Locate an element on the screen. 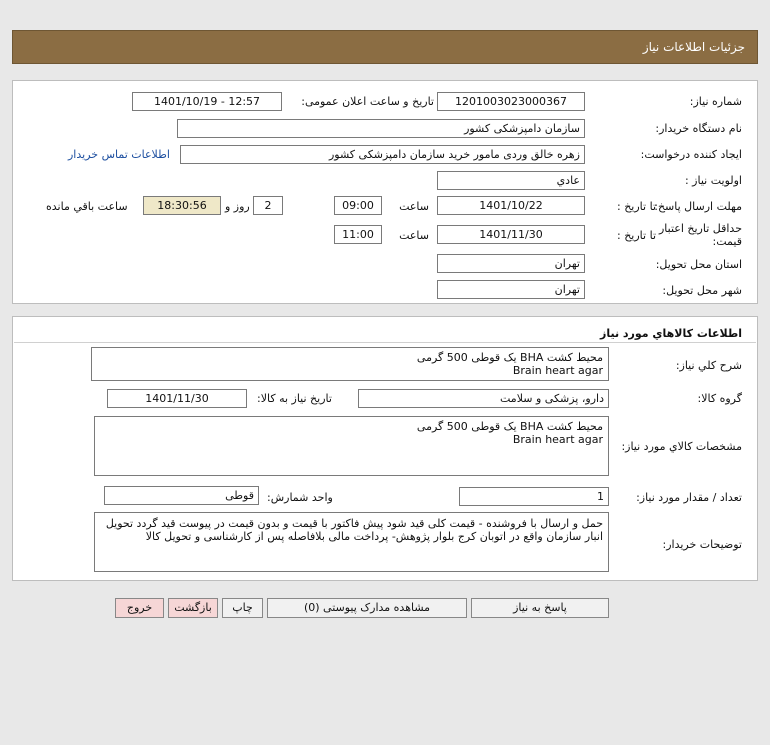  validity-time-label: ساعت is located at coordinates (414, 235).